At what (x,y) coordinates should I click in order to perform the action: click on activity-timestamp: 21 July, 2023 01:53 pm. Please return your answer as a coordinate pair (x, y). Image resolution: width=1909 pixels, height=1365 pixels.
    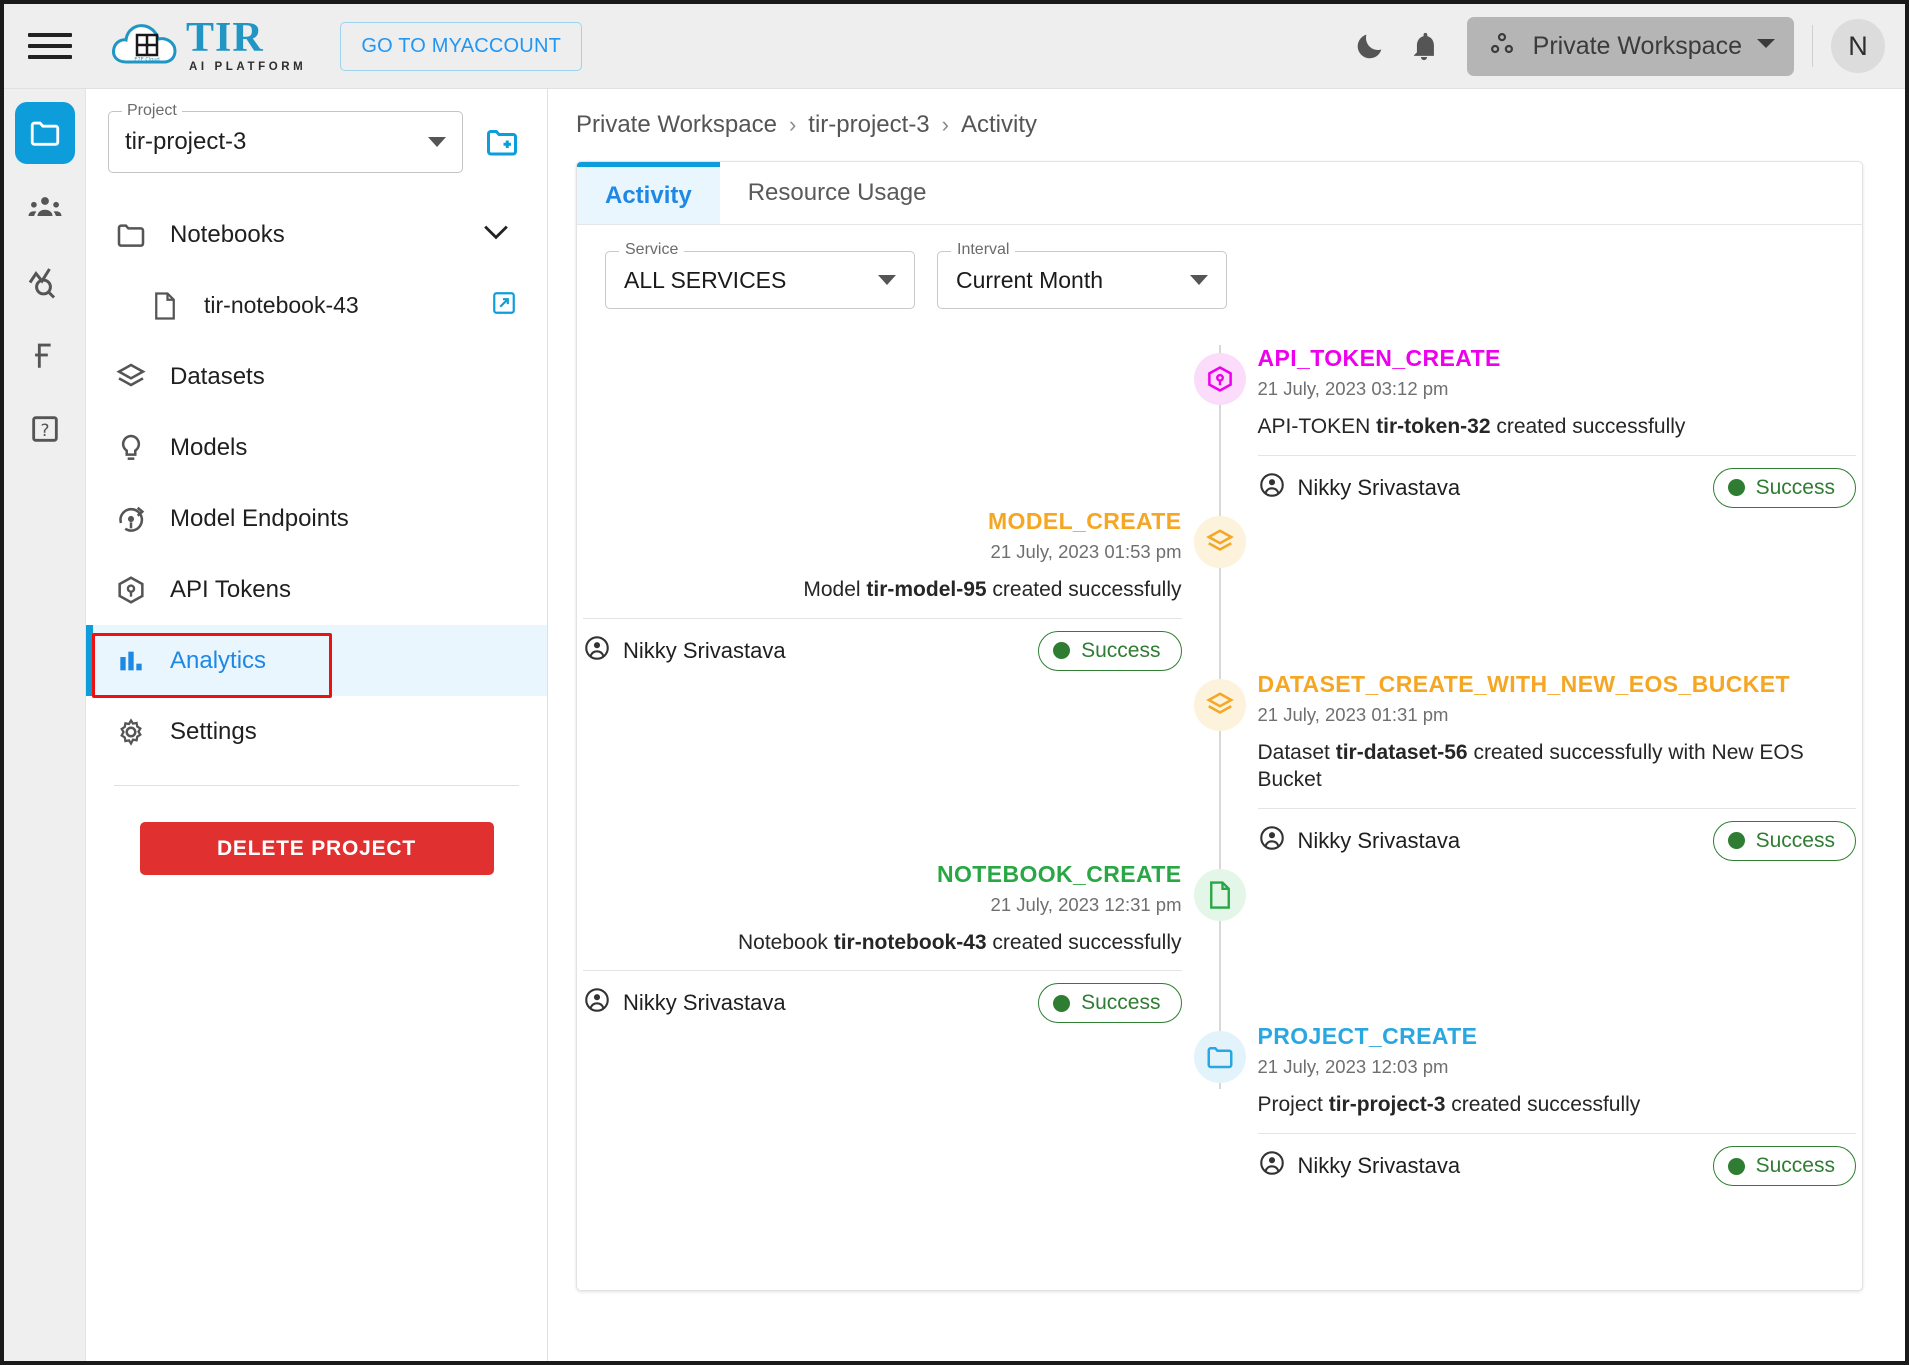
    Looking at the image, I should click on (1086, 551).